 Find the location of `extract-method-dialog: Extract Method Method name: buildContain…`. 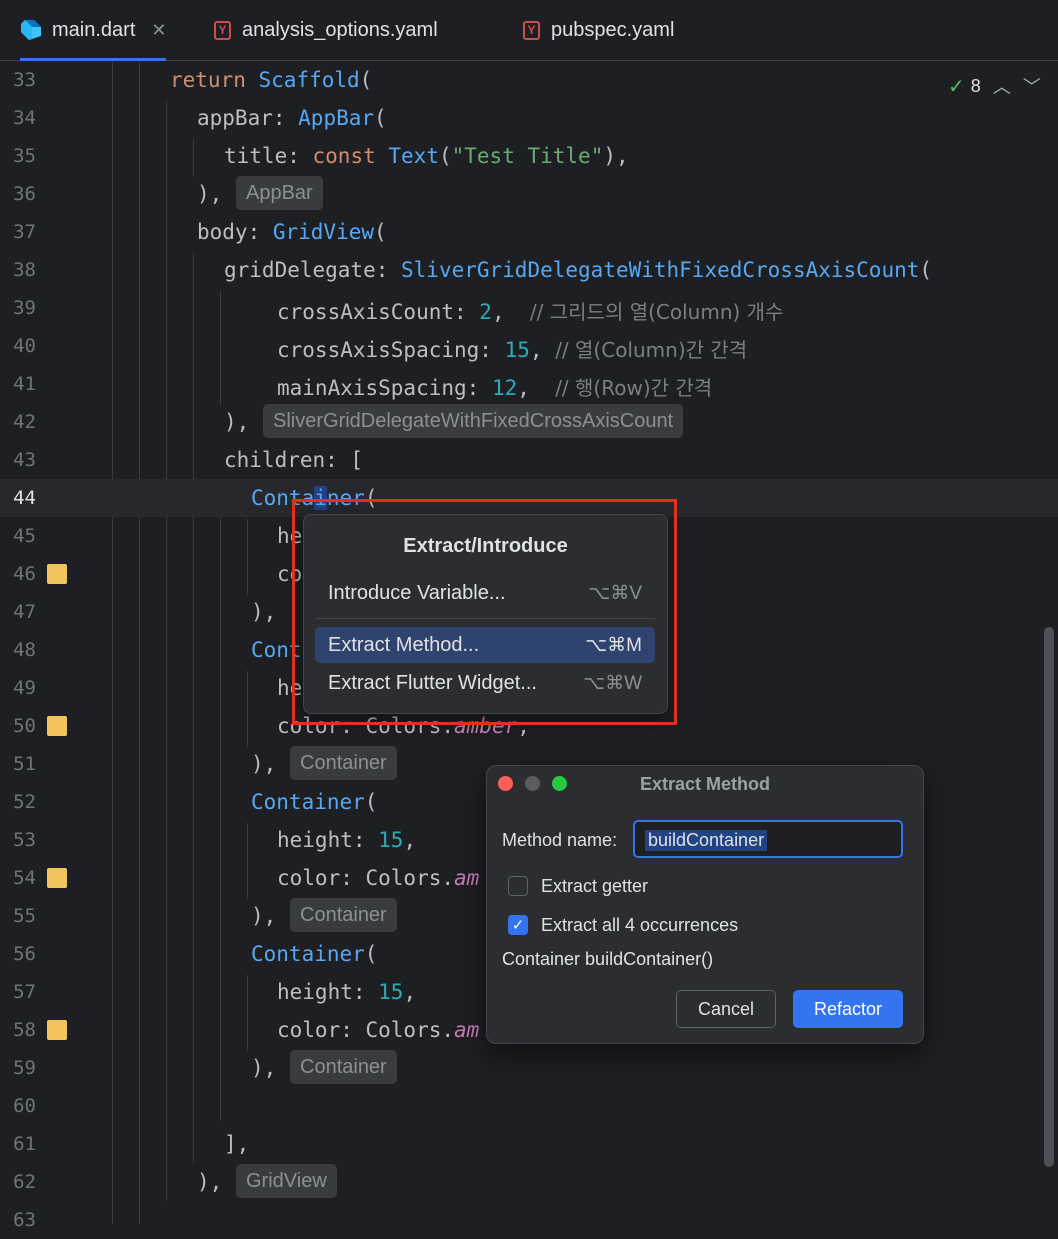

extract-method-dialog: Extract Method Method name: buildContain… is located at coordinates (705, 904).